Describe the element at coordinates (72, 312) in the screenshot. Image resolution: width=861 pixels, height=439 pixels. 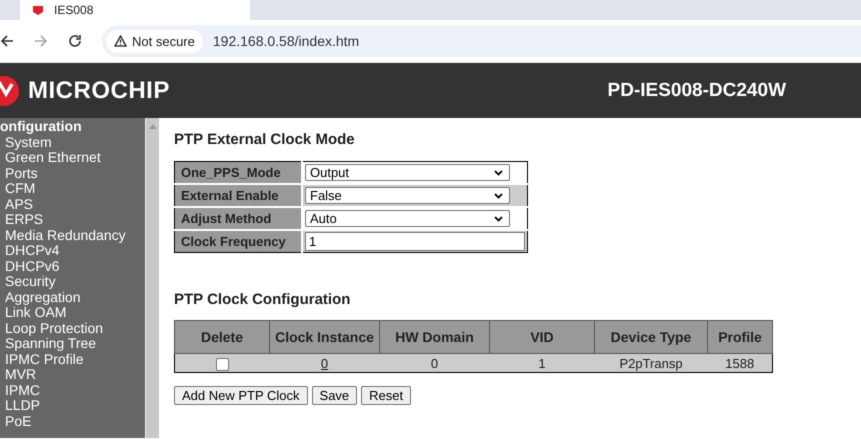
I see `sidebar-item: Link OAM` at that location.